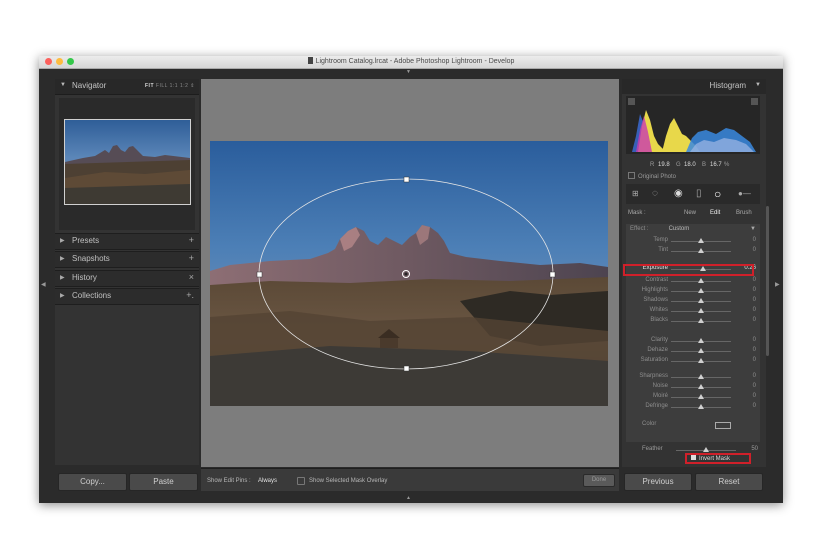  Describe the element at coordinates (658, 310) in the screenshot. I see `slider-label: Whites` at that location.